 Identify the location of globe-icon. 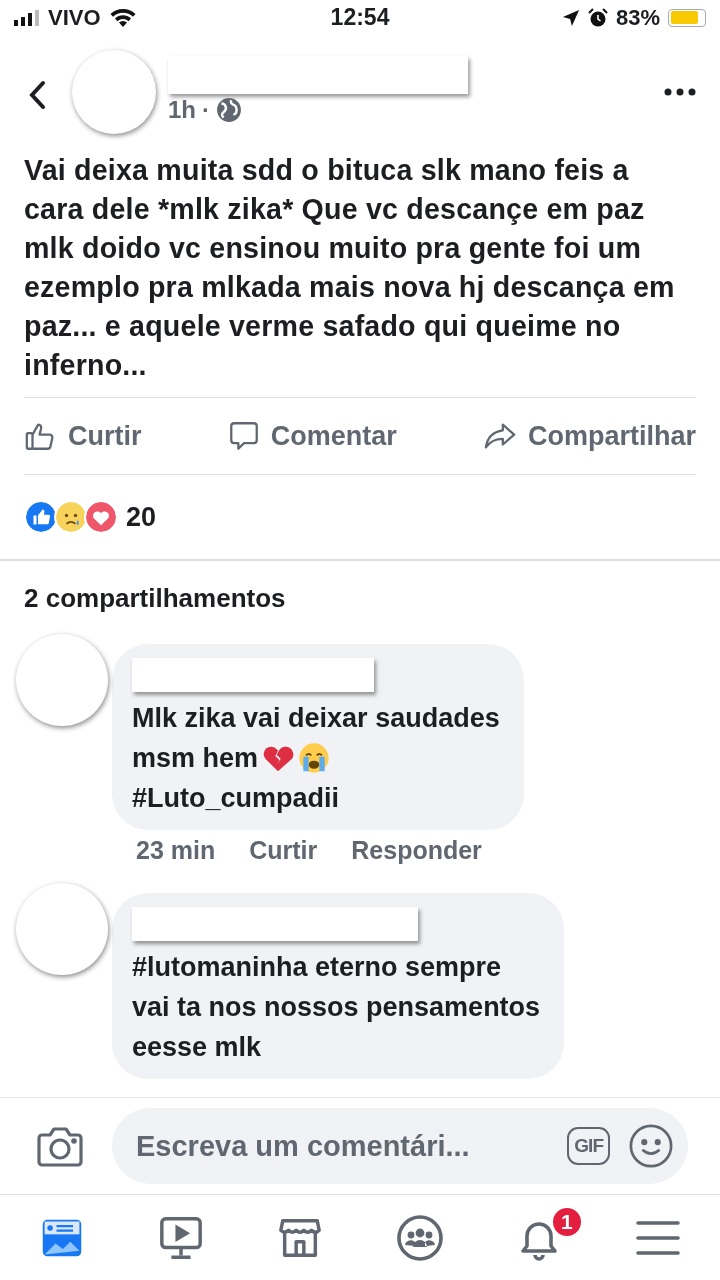
(229, 109).